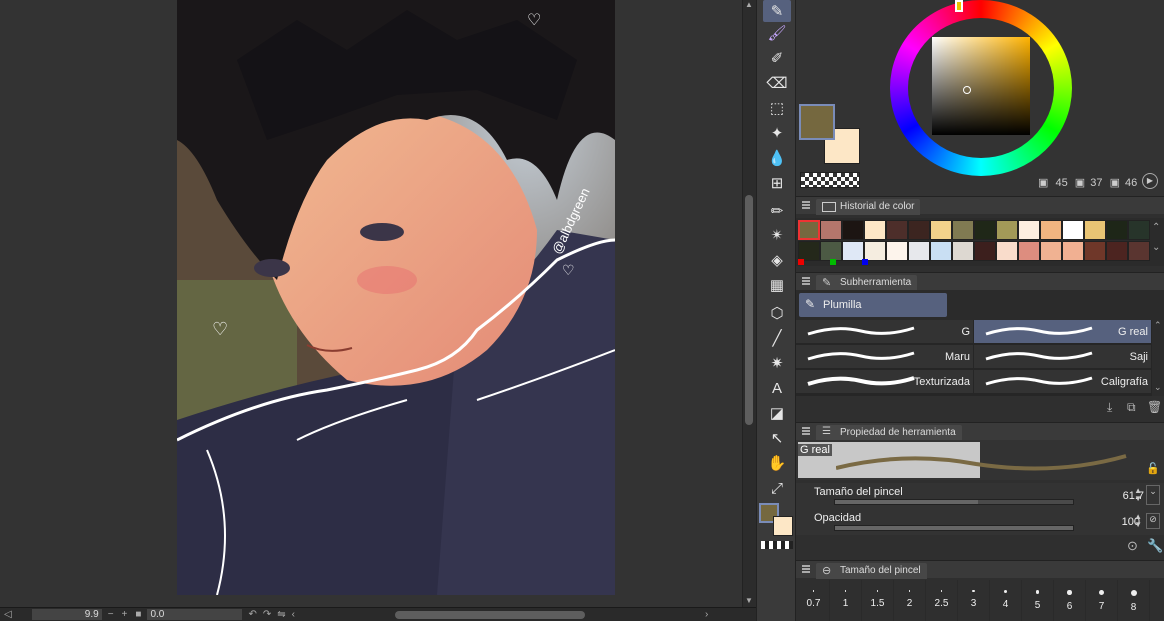  What do you see at coordinates (1070, 600) in the screenshot?
I see `brush-size-preset: 6` at bounding box center [1070, 600].